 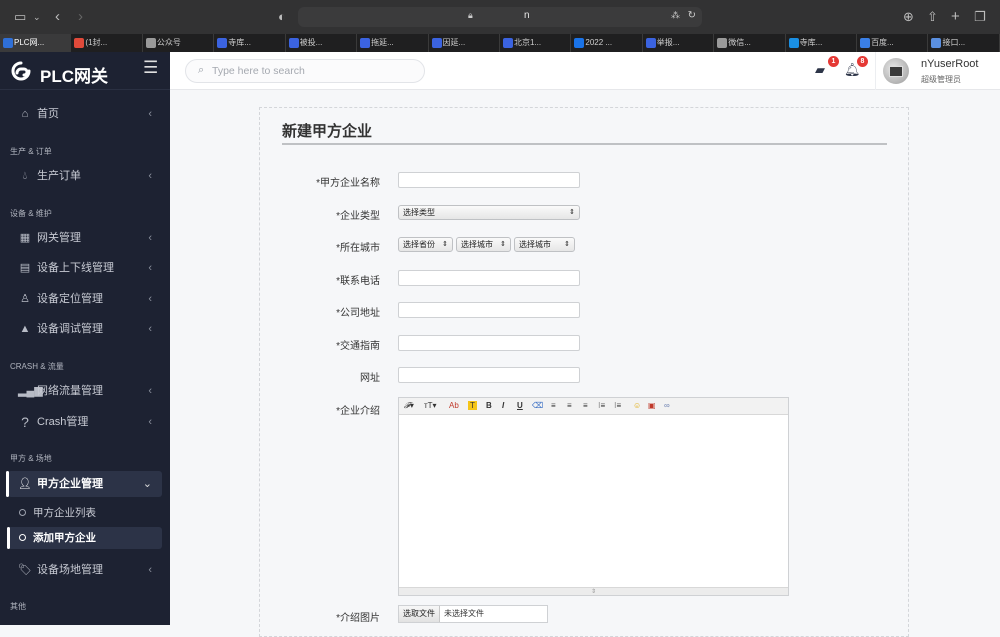 What do you see at coordinates (84, 484) in the screenshot?
I see `sidebar-item-client-companies: 👤︎ 甲方企业管理 ⌄` at bounding box center [84, 484].